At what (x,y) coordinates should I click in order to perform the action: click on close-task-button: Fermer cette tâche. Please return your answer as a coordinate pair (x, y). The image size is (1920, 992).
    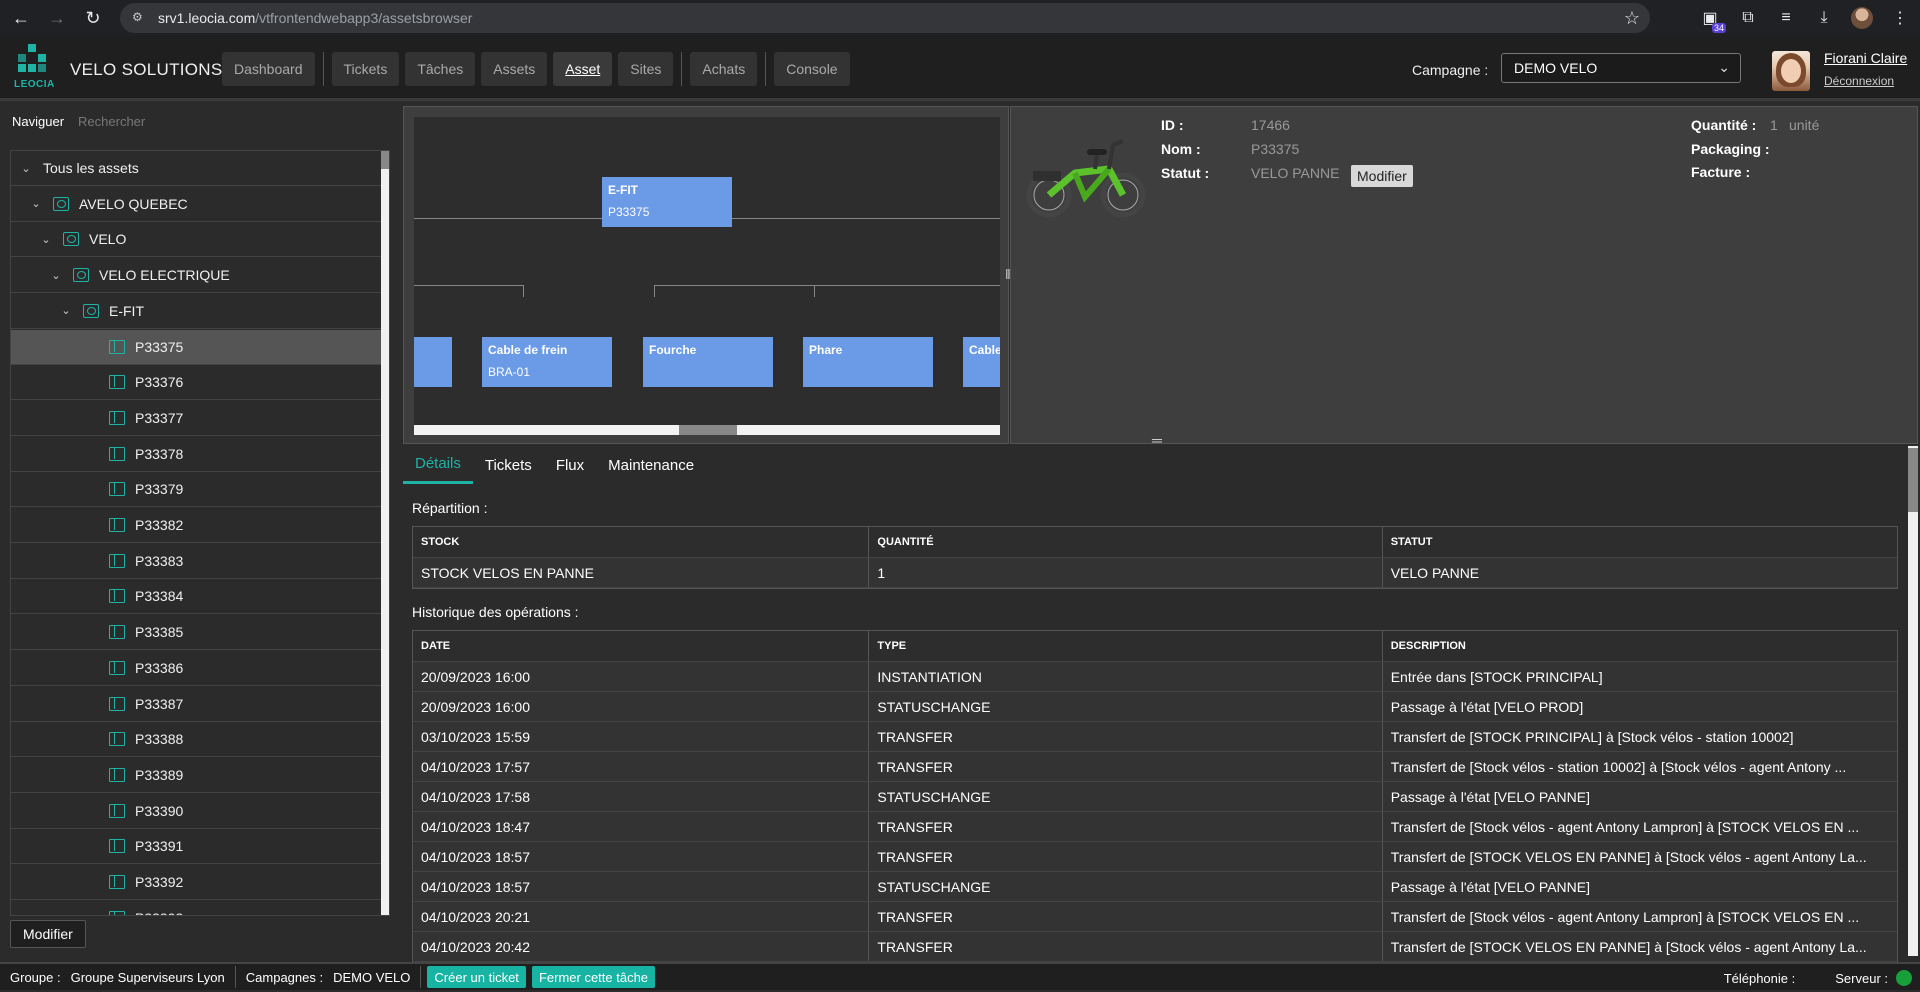
    Looking at the image, I should click on (593, 977).